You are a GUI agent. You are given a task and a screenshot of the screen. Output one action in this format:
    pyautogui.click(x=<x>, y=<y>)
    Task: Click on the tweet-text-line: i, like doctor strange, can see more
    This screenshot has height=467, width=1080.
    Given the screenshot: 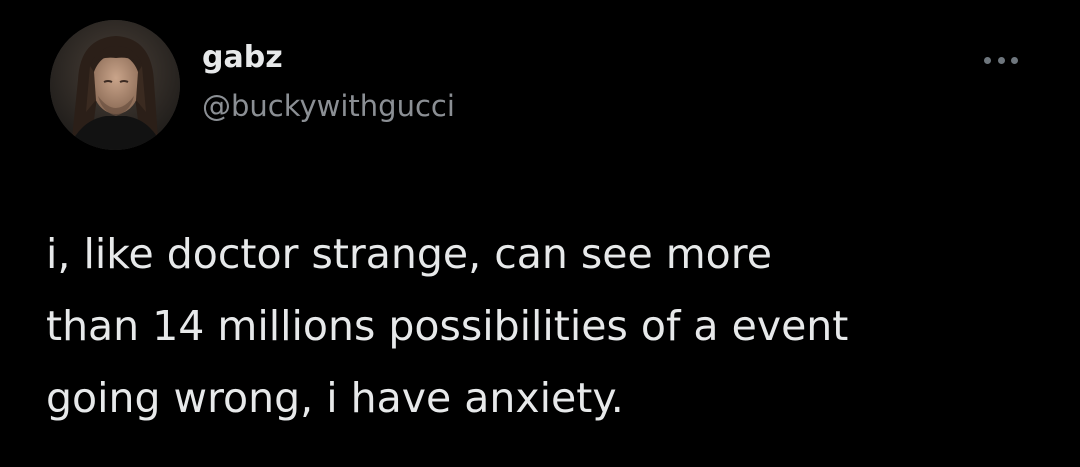 What is the action you would take?
    pyautogui.click(x=409, y=254)
    